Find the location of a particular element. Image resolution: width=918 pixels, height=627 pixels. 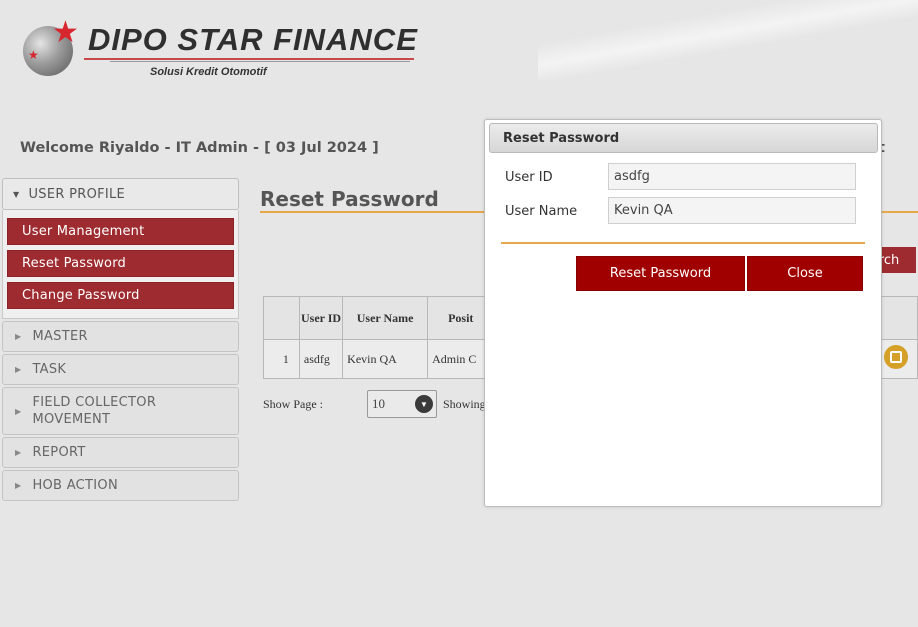

accordion-user-profile: ▼ USER PROFILE is located at coordinates (120, 194).